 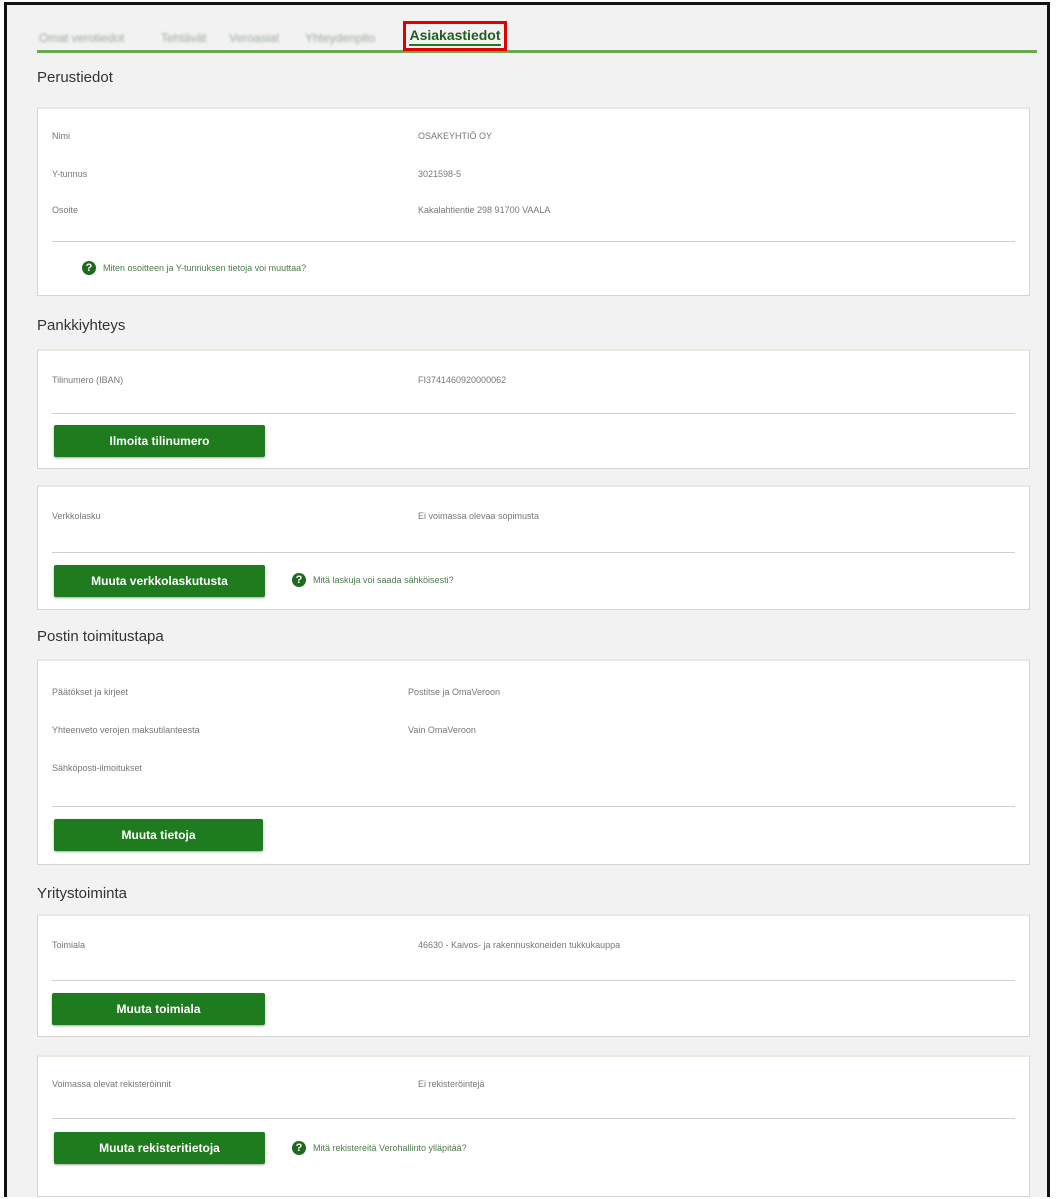 I want to click on value-nimi: OSAKEYHTIÖ OY, so click(x=455, y=136).